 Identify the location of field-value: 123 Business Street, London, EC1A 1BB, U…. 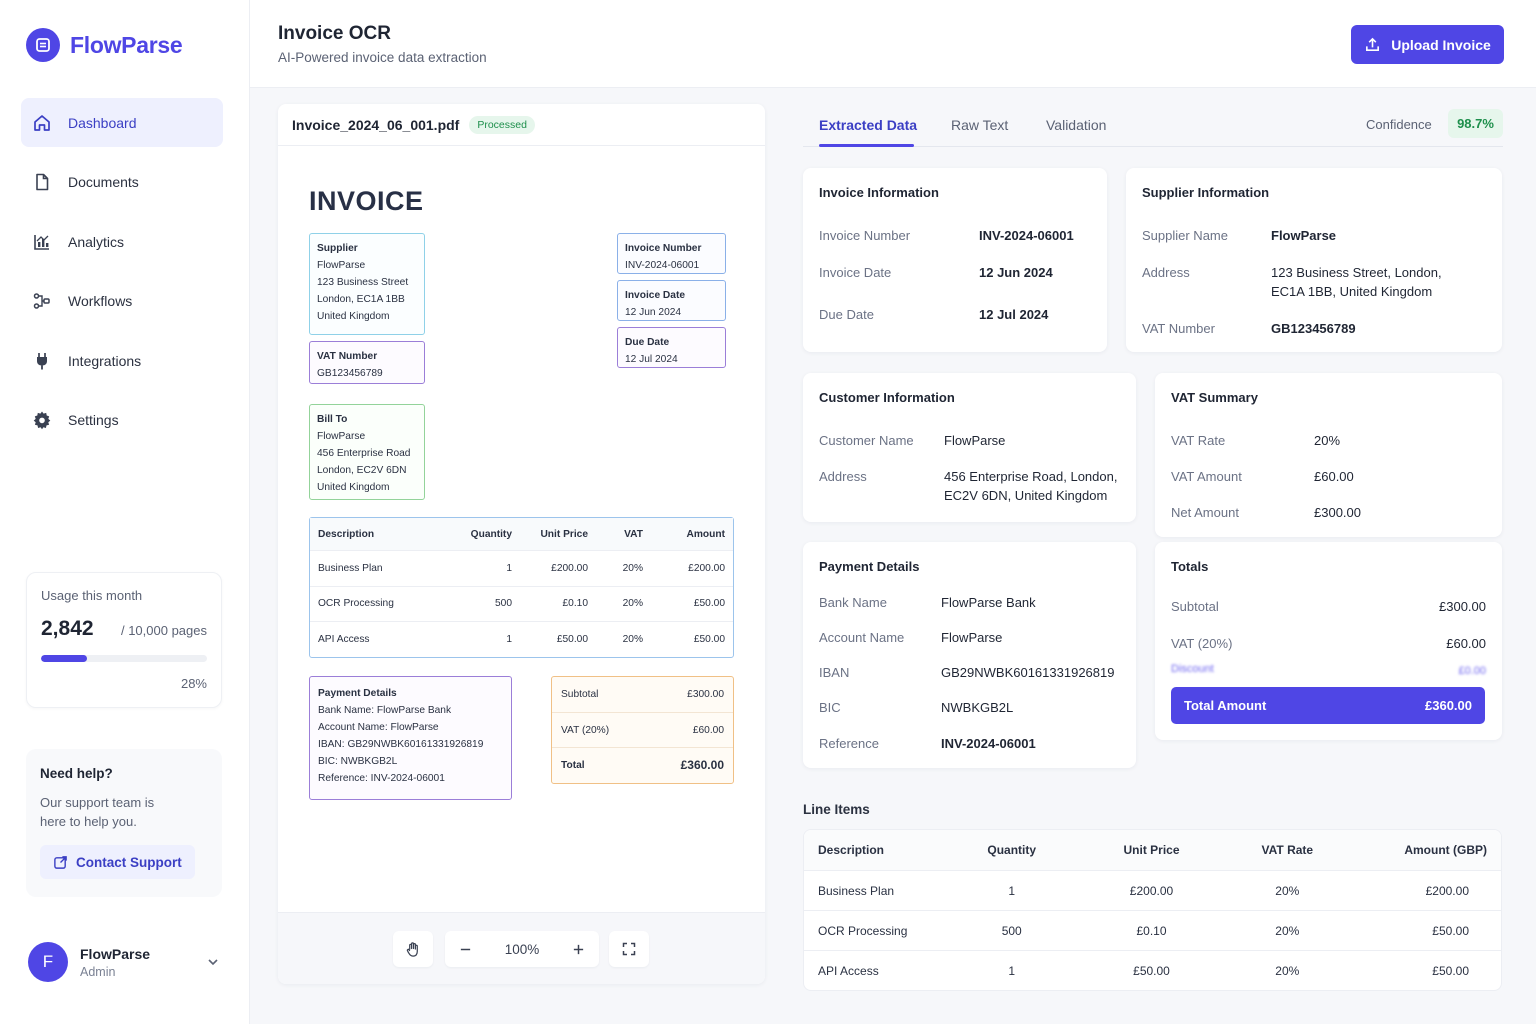
(1366, 282).